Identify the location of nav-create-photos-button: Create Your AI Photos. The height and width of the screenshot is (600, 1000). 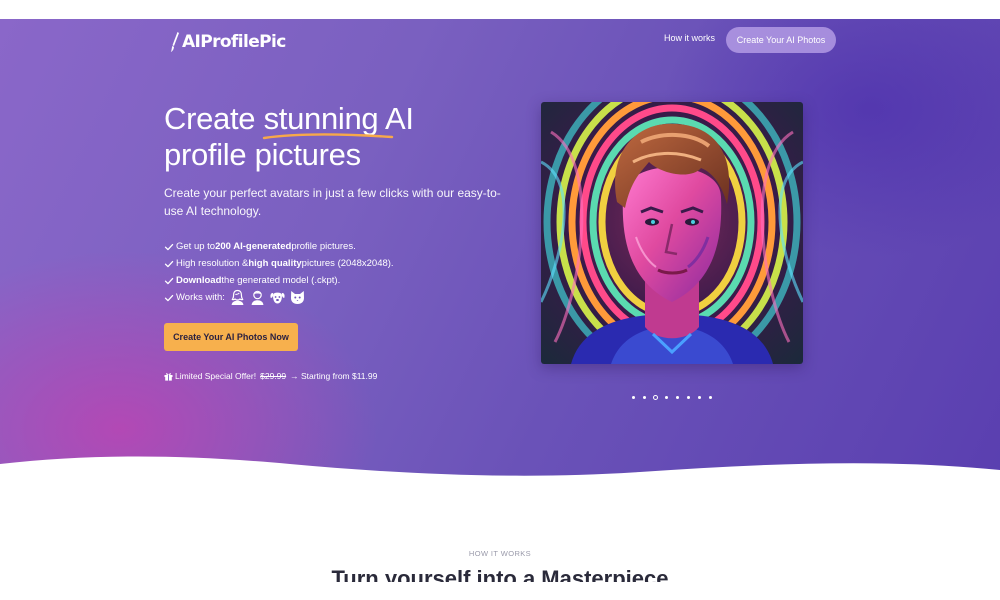
(781, 40).